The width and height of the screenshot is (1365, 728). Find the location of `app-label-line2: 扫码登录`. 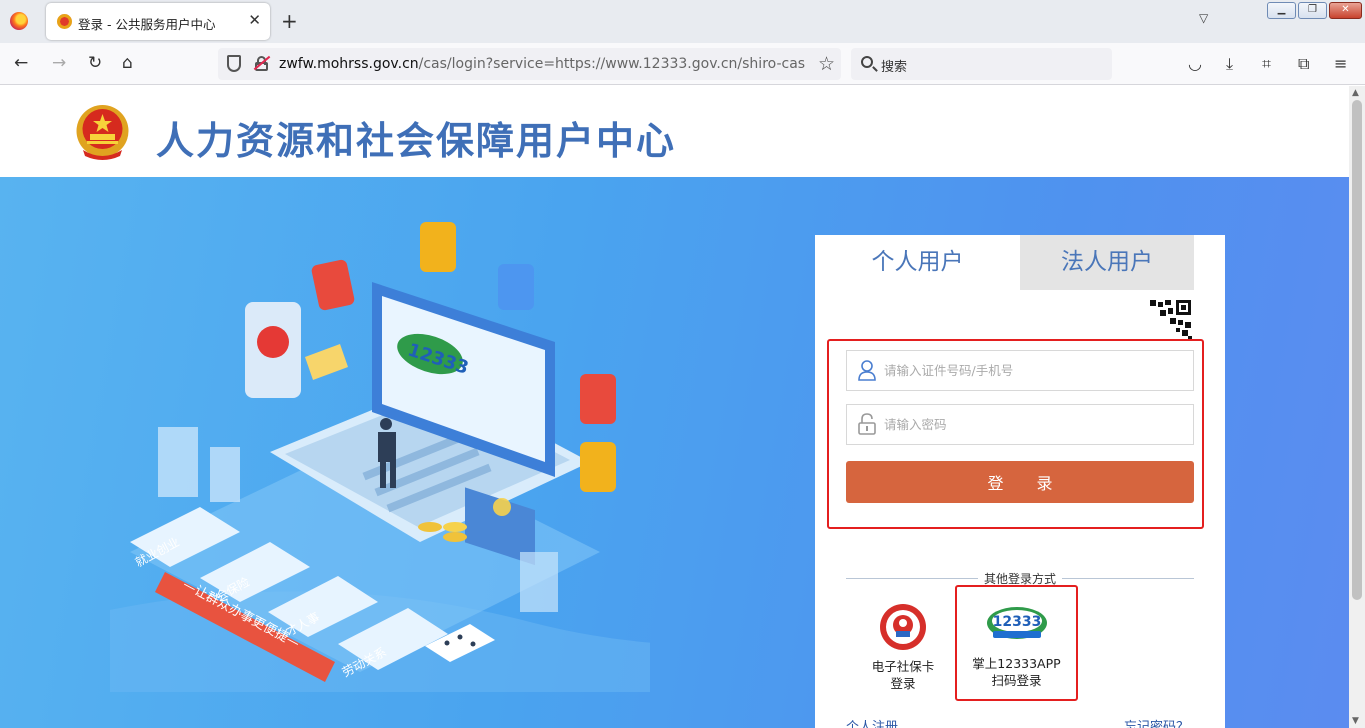

app-label-line2: 扫码登录 is located at coordinates (1016, 680).